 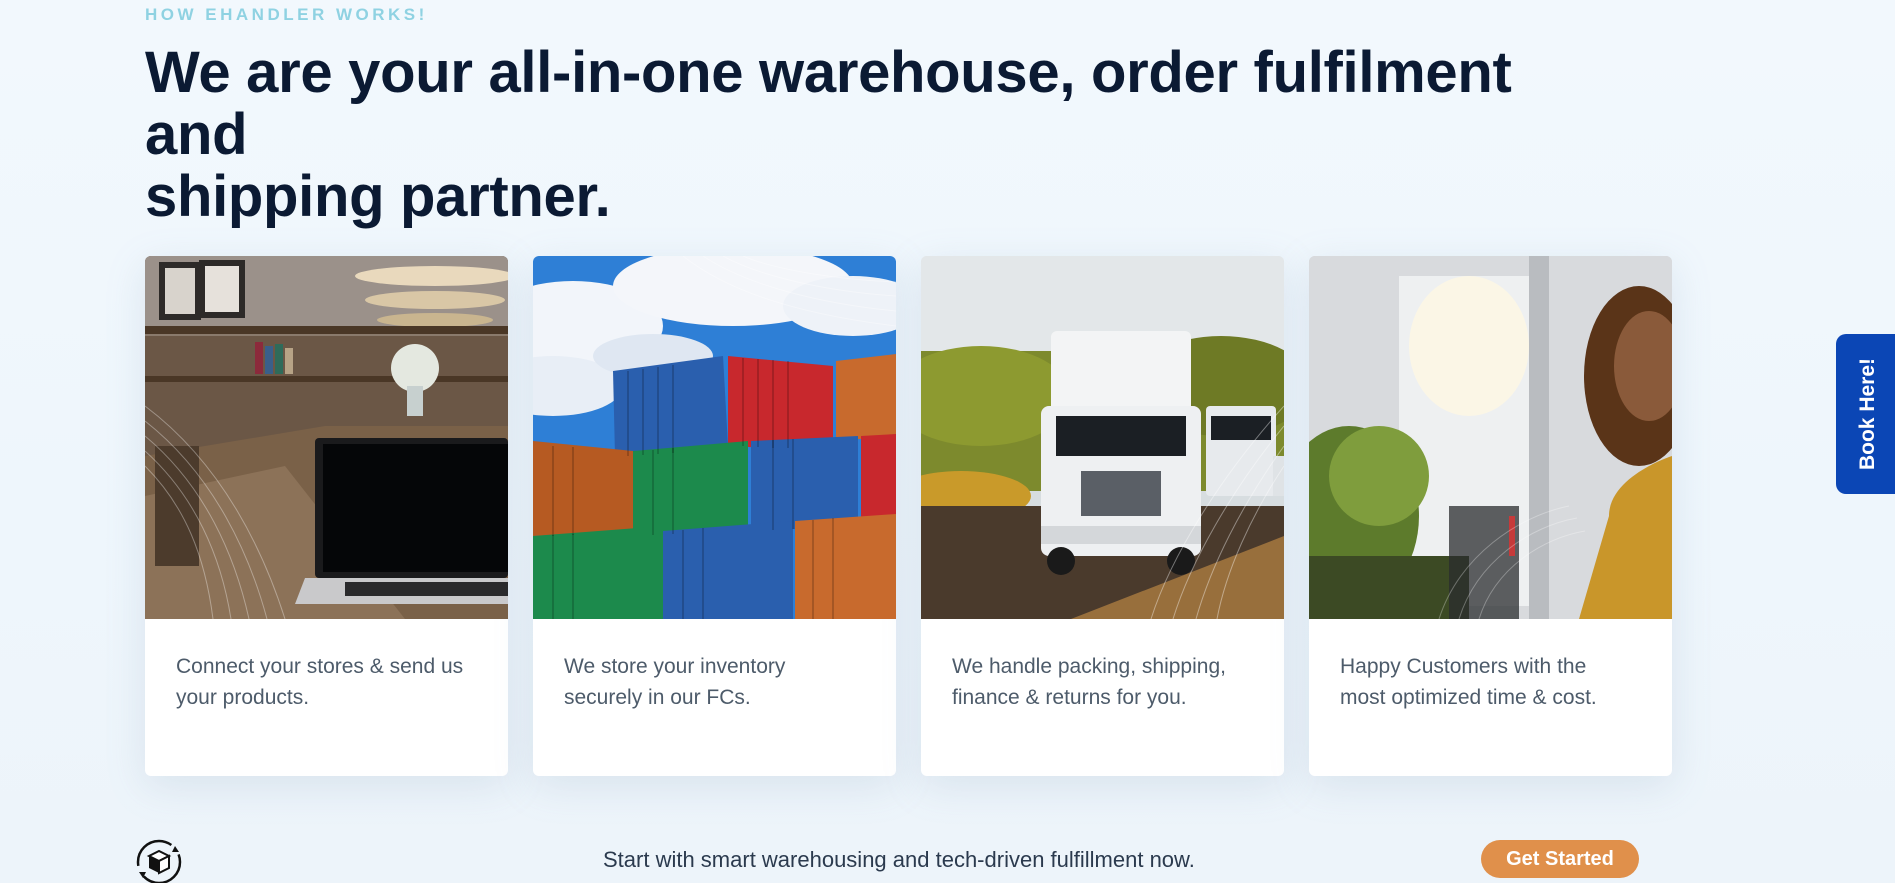 What do you see at coordinates (1069, 697) in the screenshot?
I see `step-text-line-2: finance & returns for you.` at bounding box center [1069, 697].